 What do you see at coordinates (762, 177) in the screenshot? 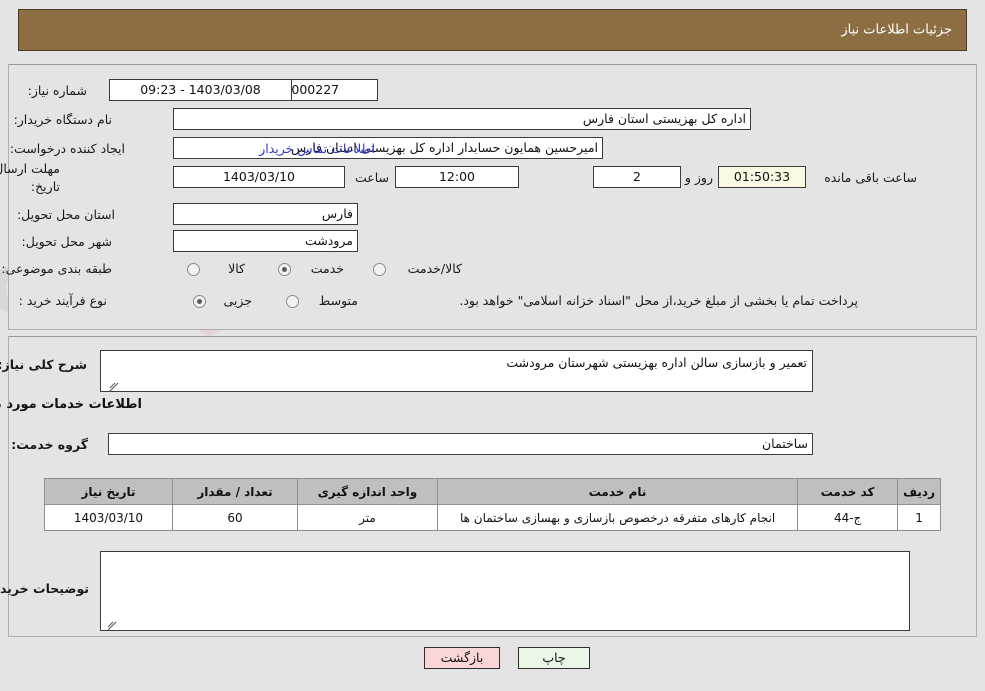
I see `countdown-timer-value: 01:50:33` at bounding box center [762, 177].